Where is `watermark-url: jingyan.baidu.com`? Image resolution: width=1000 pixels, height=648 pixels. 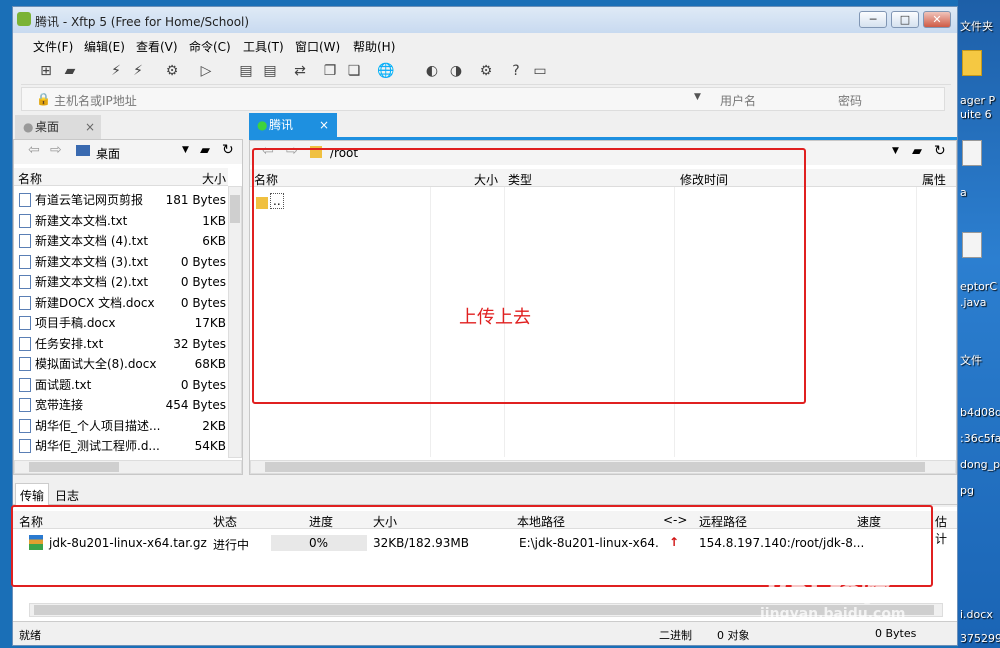
watermark-url: jingyan.baidu.com is located at coordinates (833, 614).